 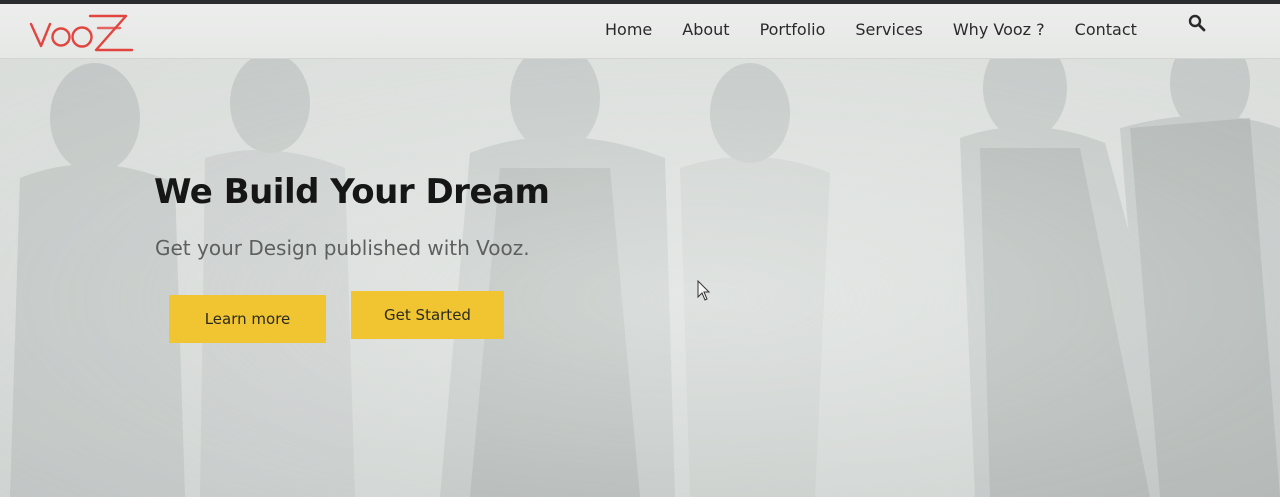 What do you see at coordinates (1106, 29) in the screenshot?
I see `nav-item-contact: Contact` at bounding box center [1106, 29].